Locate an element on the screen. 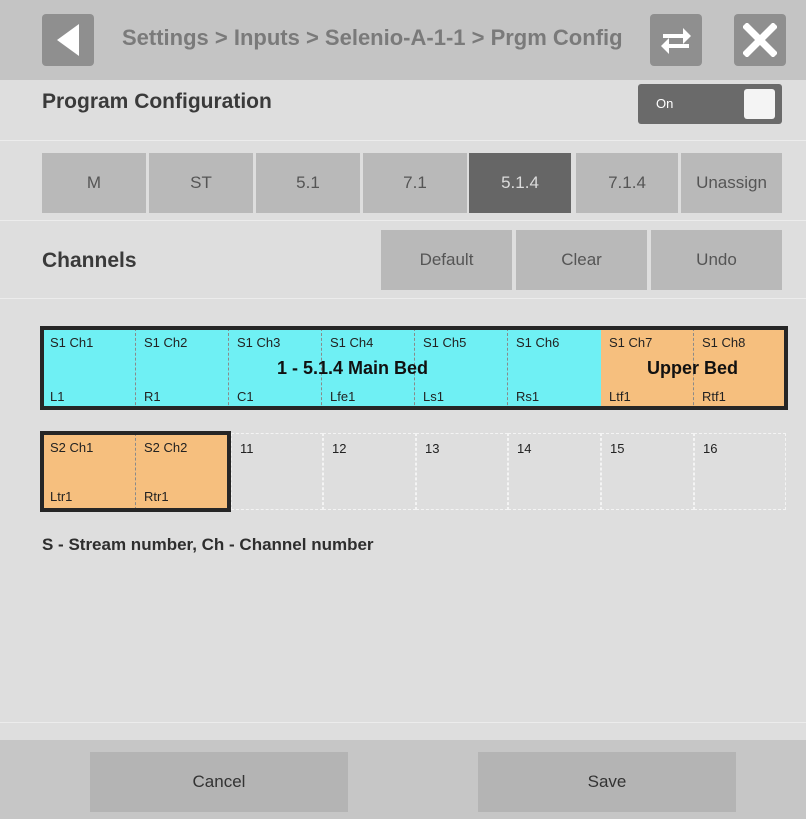 This screenshot has width=806, height=819. channel-cell-15: 15 is located at coordinates (647, 471).